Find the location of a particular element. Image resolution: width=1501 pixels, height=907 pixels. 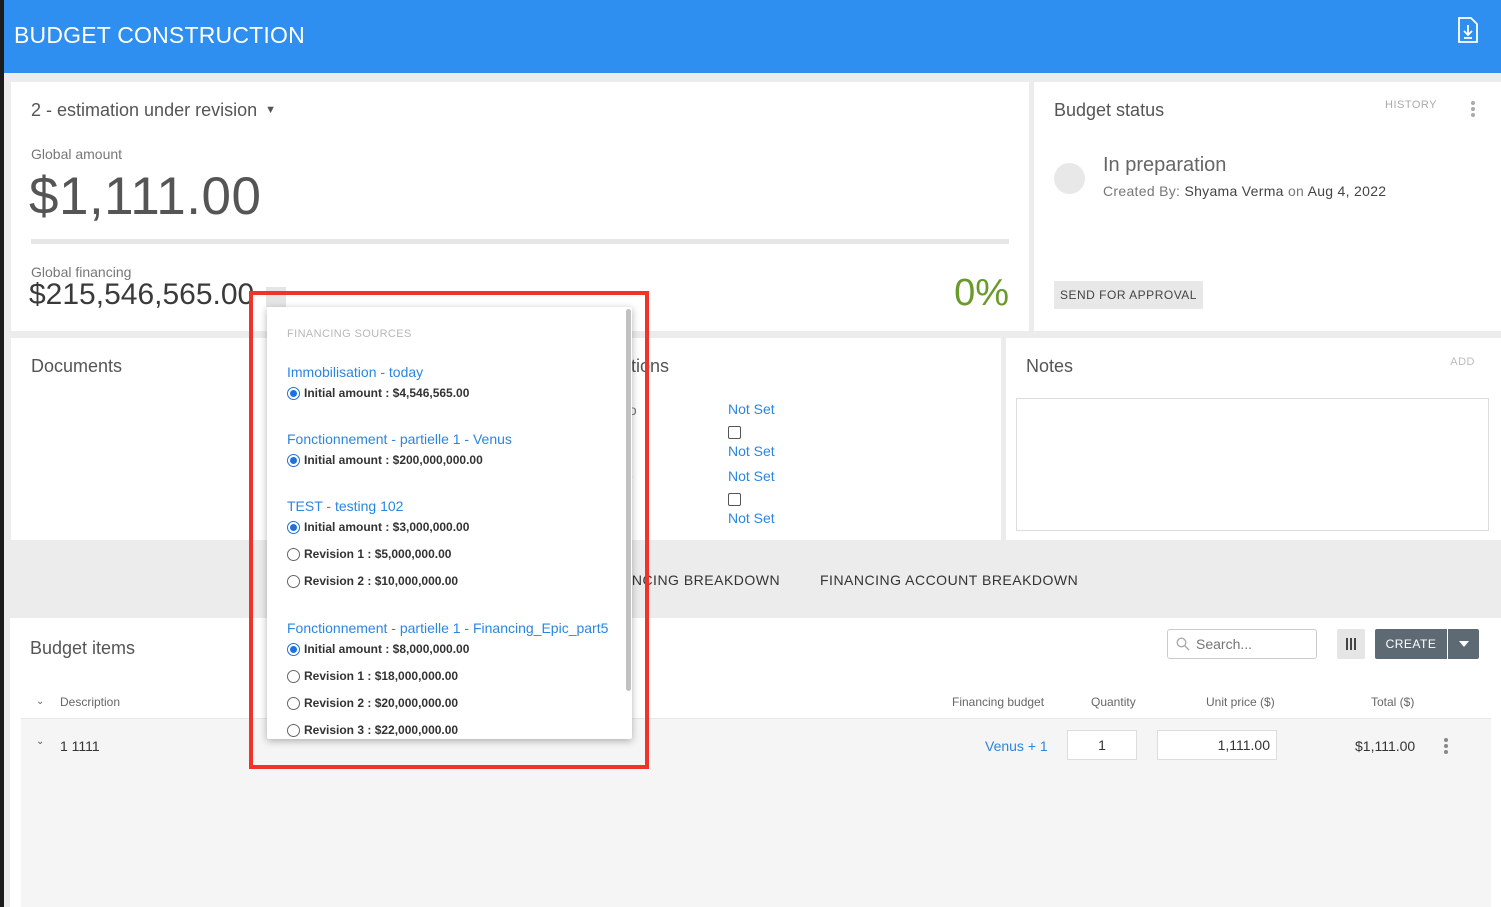

notes-title: Notes is located at coordinates (1050, 366).